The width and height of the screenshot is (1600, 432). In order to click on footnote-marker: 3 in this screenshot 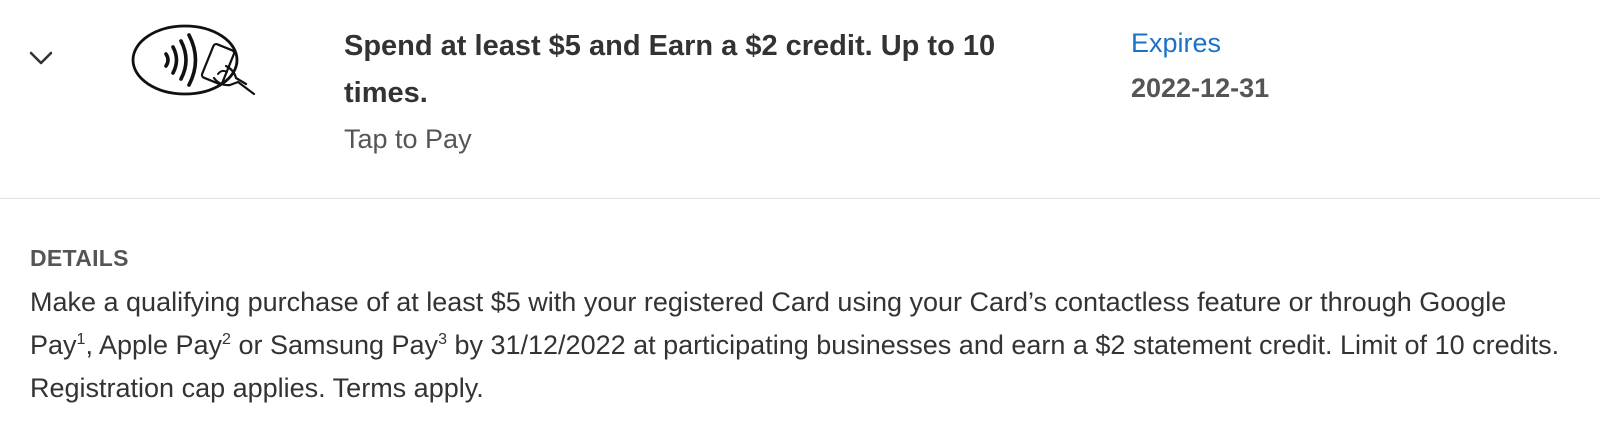, I will do `click(442, 339)`.